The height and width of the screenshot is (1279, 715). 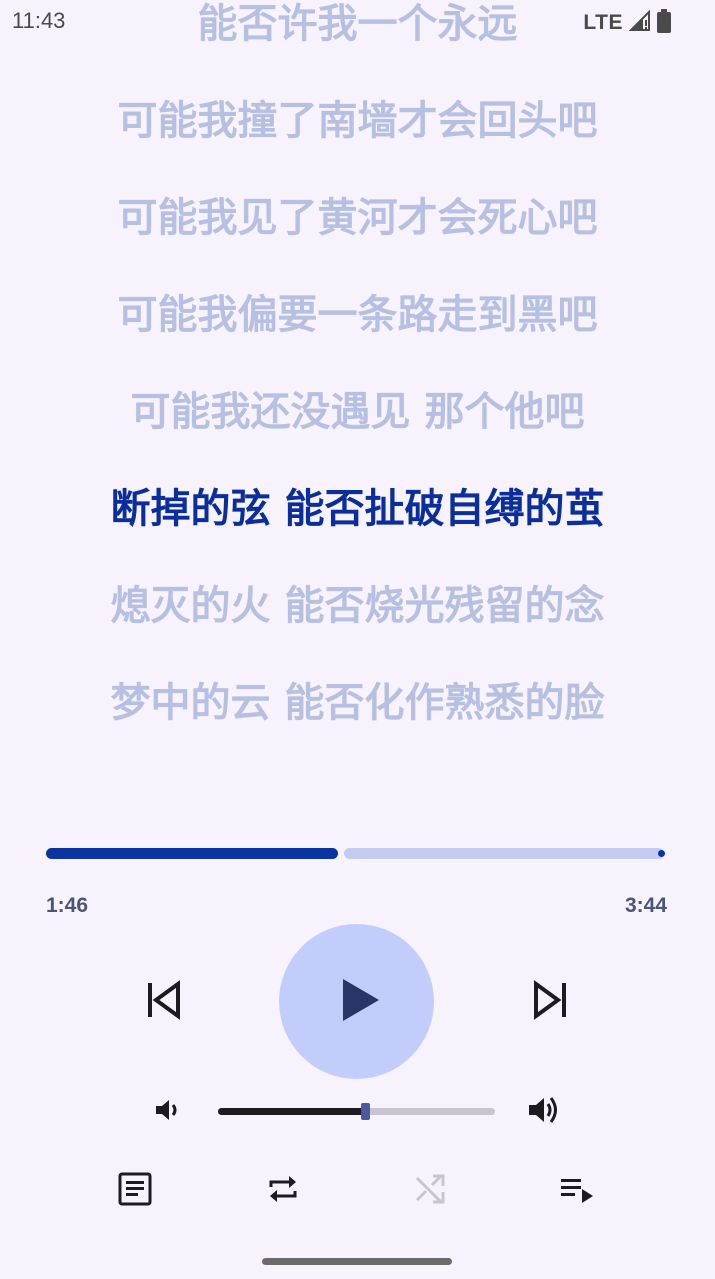 I want to click on shuffle-icon, so click(x=430, y=1191).